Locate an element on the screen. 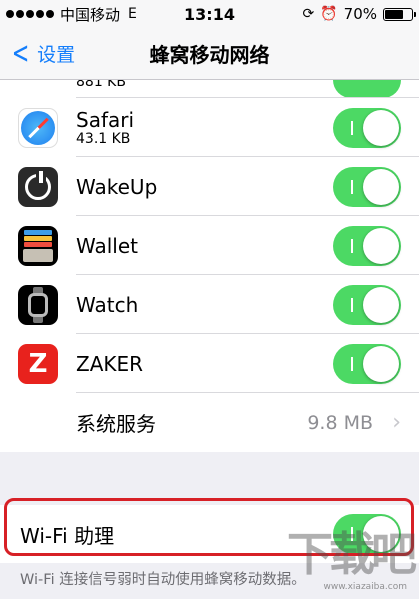 The width and height of the screenshot is (419, 599). signal-strength-icon is located at coordinates (30, 14).